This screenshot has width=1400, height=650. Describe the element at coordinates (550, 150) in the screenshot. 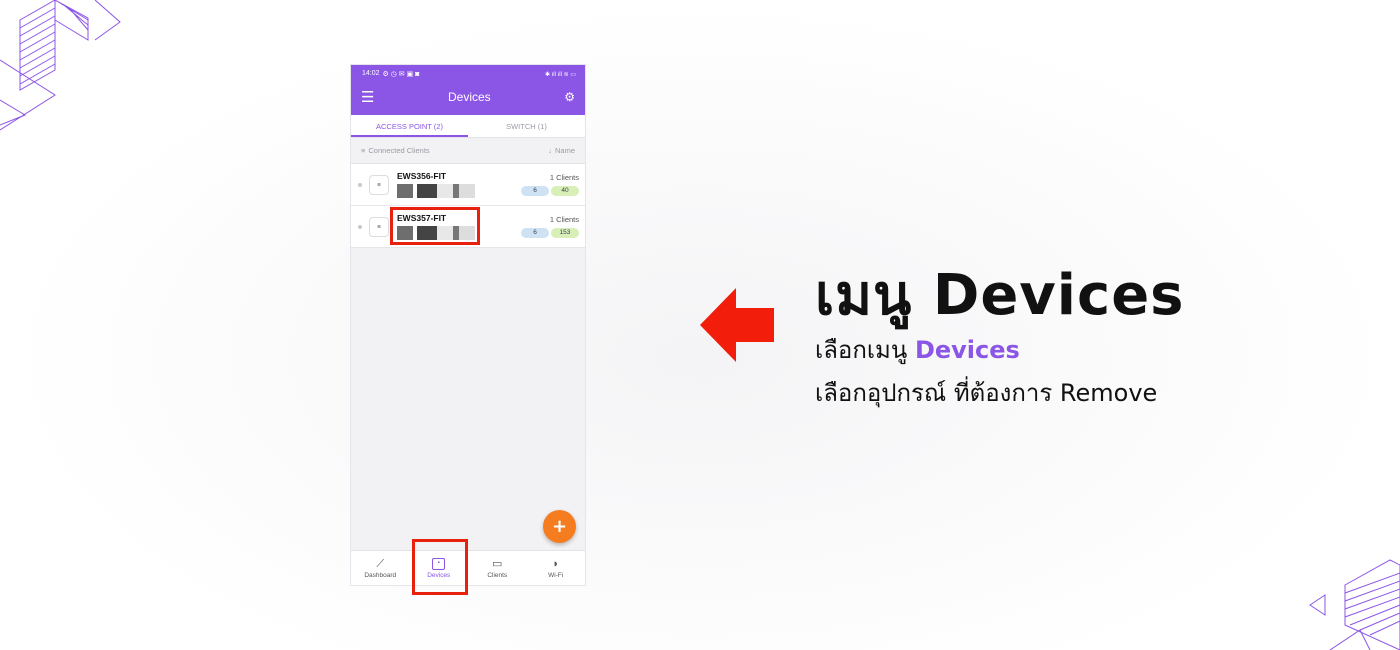

I see `sort-arrow-icon: ↓` at that location.